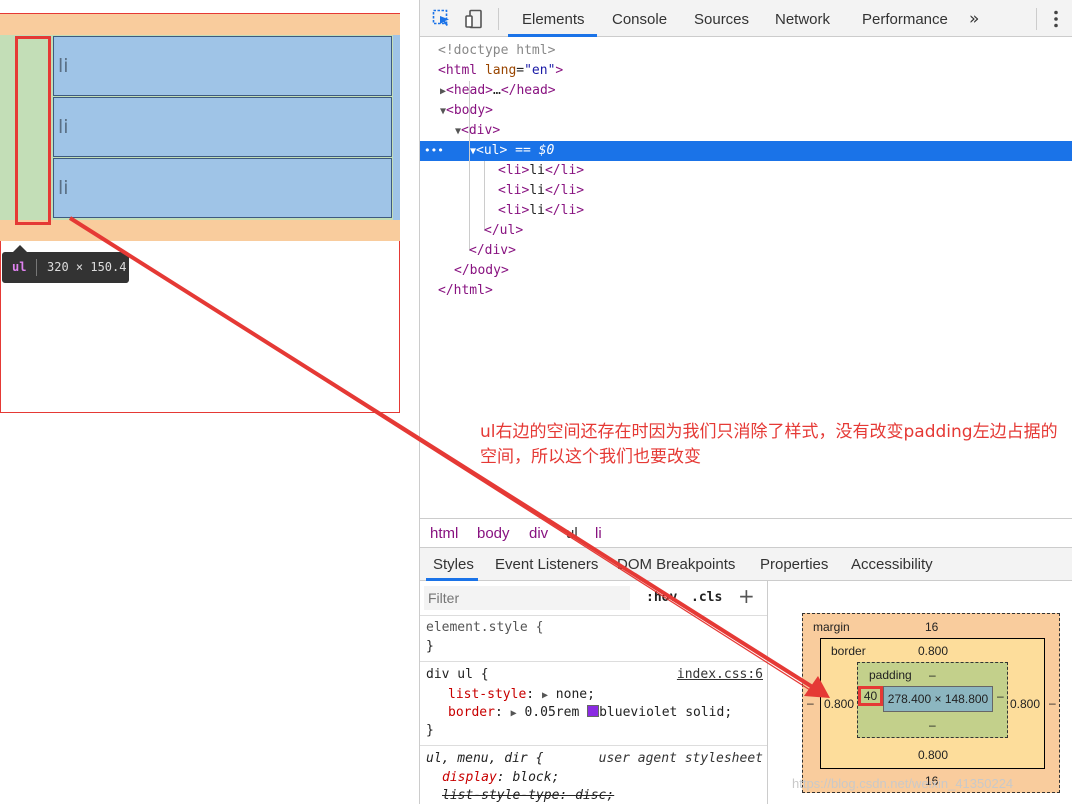 The image size is (1072, 804). What do you see at coordinates (905, 19) in the screenshot?
I see `tab-performance: Performance` at bounding box center [905, 19].